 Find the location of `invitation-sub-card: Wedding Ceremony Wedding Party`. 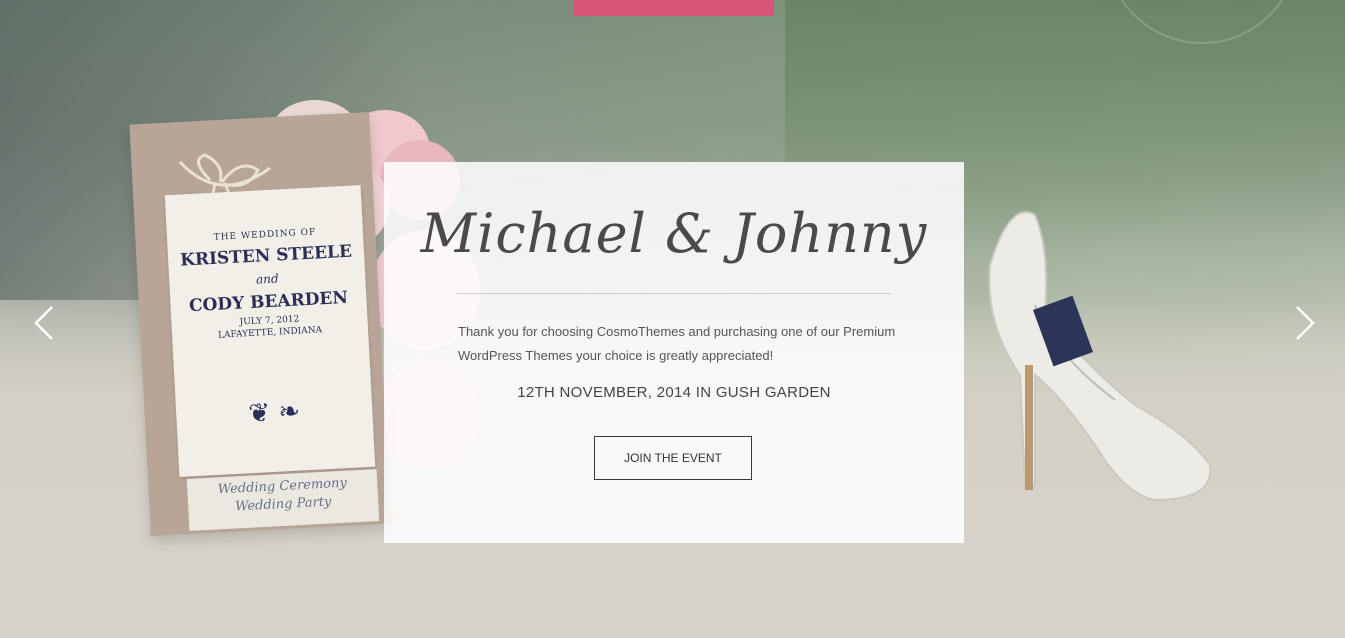

invitation-sub-card: Wedding Ceremony Wedding Party is located at coordinates (283, 500).